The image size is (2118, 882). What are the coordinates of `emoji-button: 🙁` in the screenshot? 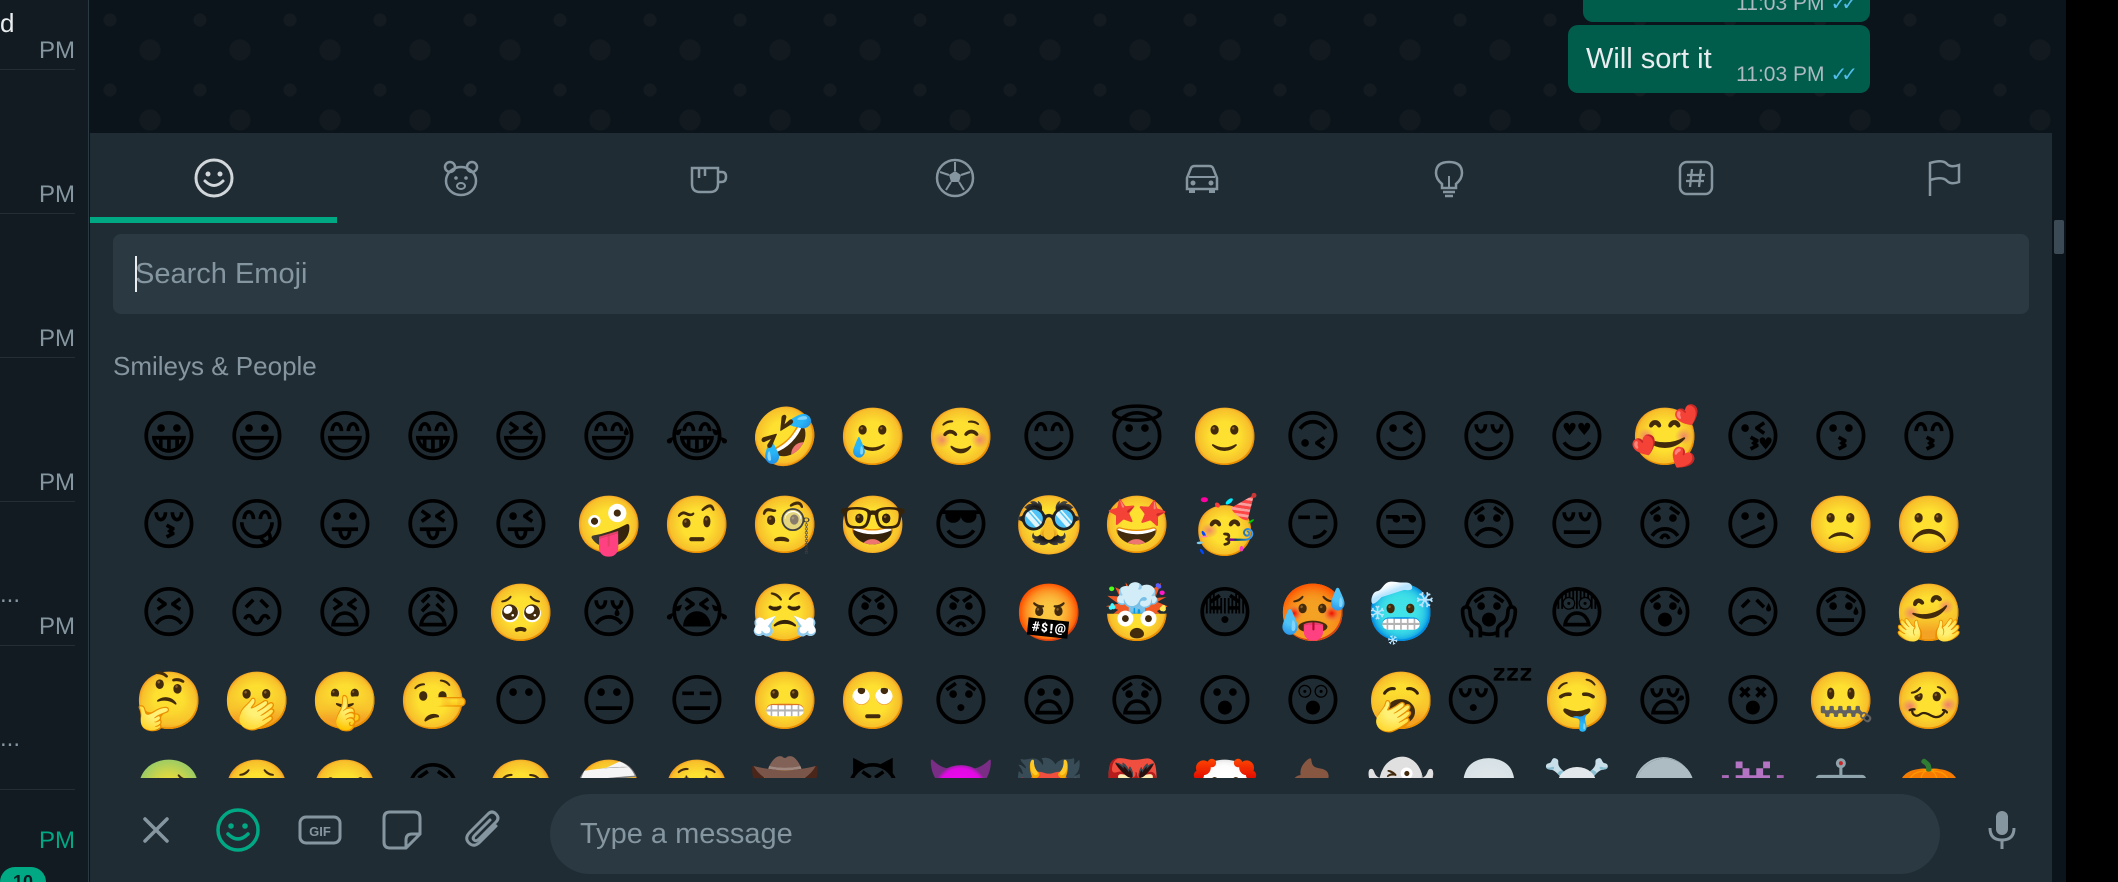 It's located at (1841, 525).